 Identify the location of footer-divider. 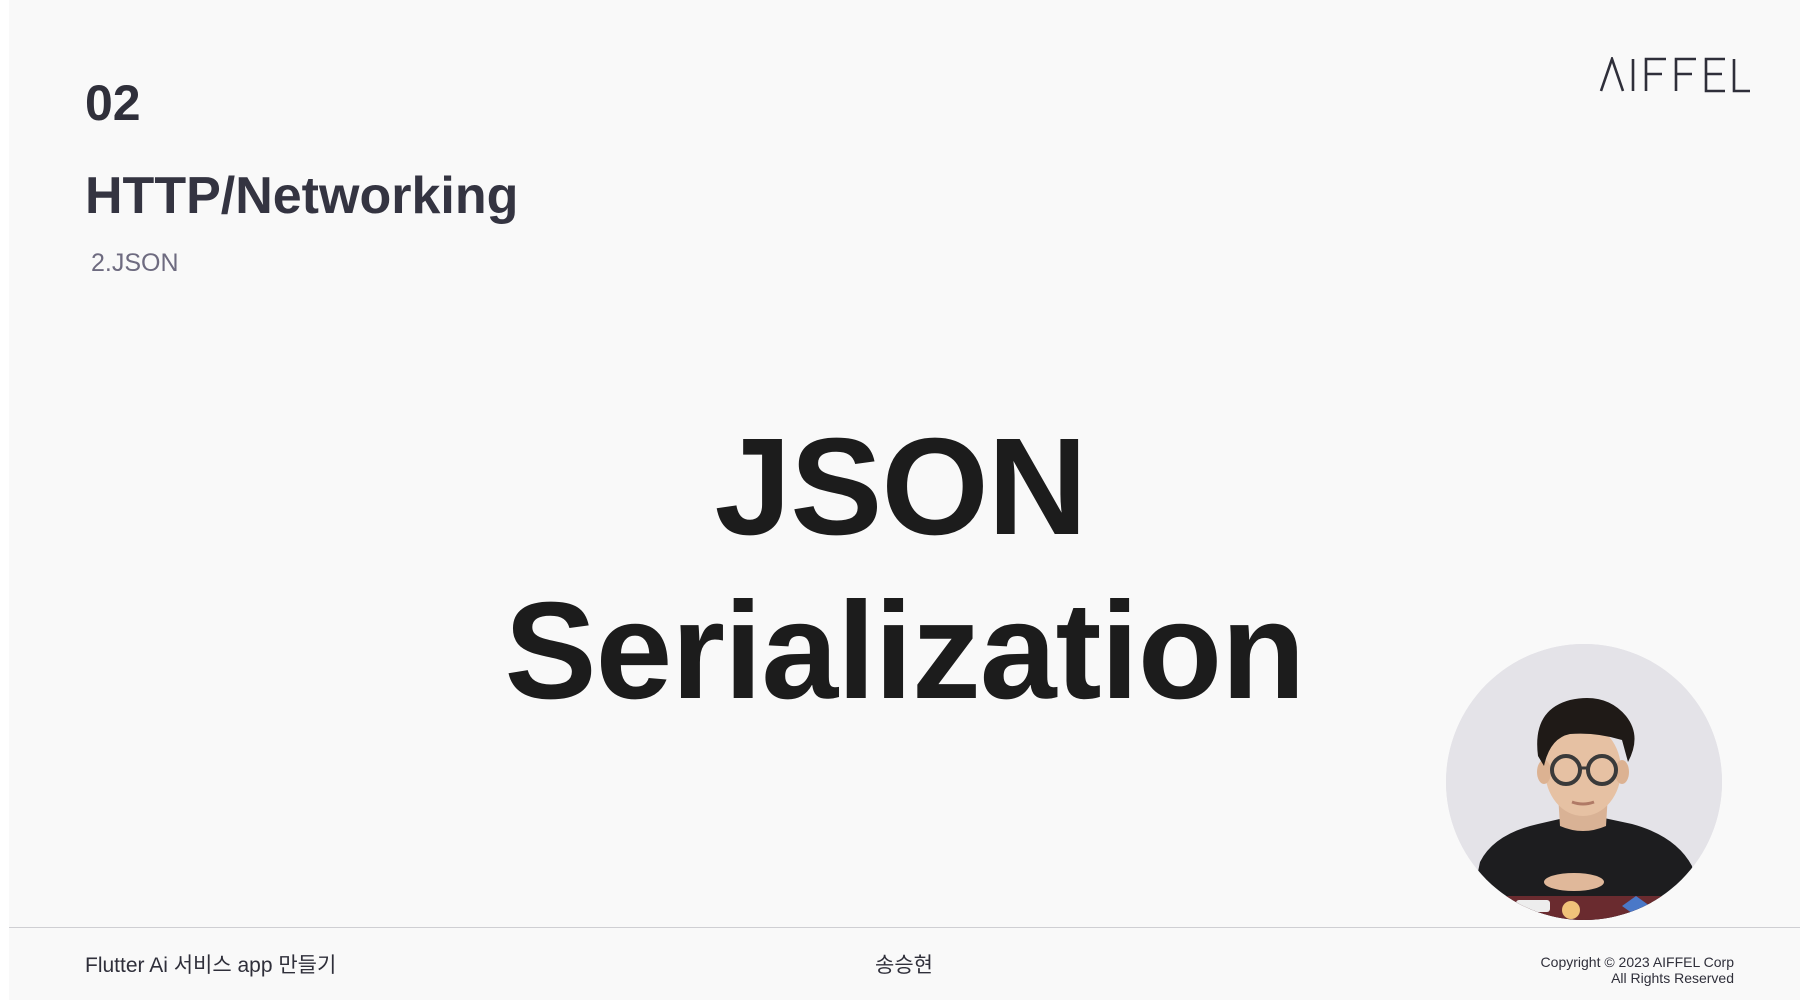
(904, 927).